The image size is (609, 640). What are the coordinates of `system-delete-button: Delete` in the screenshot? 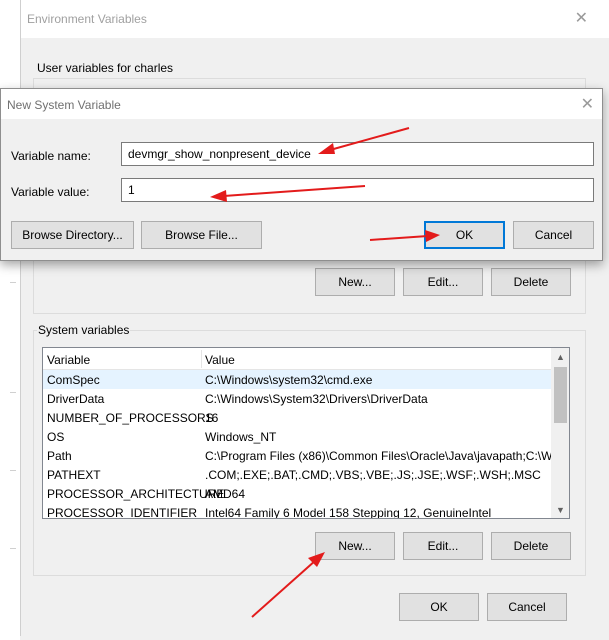 It's located at (531, 546).